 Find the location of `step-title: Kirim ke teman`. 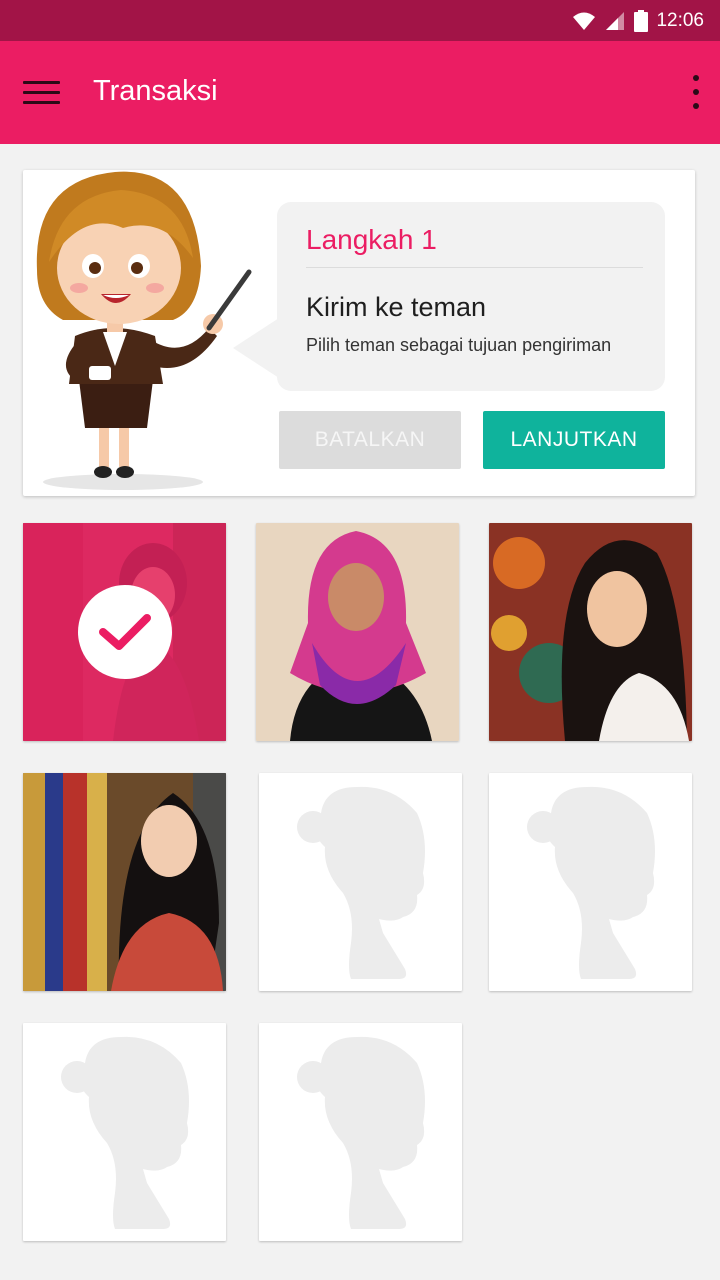

step-title: Kirim ke teman is located at coordinates (396, 307).